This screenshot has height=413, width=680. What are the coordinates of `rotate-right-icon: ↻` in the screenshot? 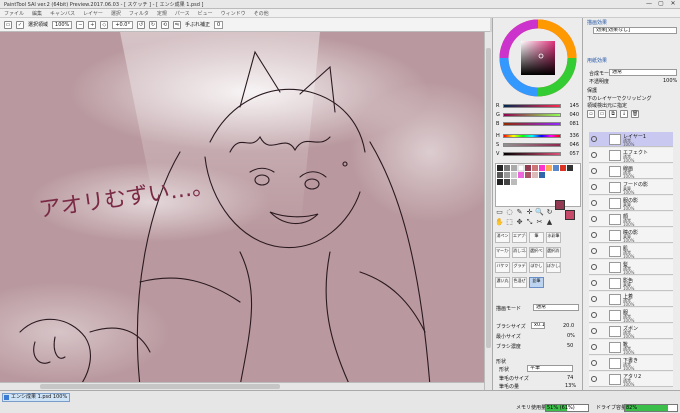 It's located at (152, 24).